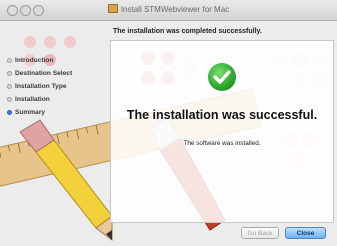  Describe the element at coordinates (222, 115) in the screenshot. I see `success-headline: The installation was successful.` at that location.